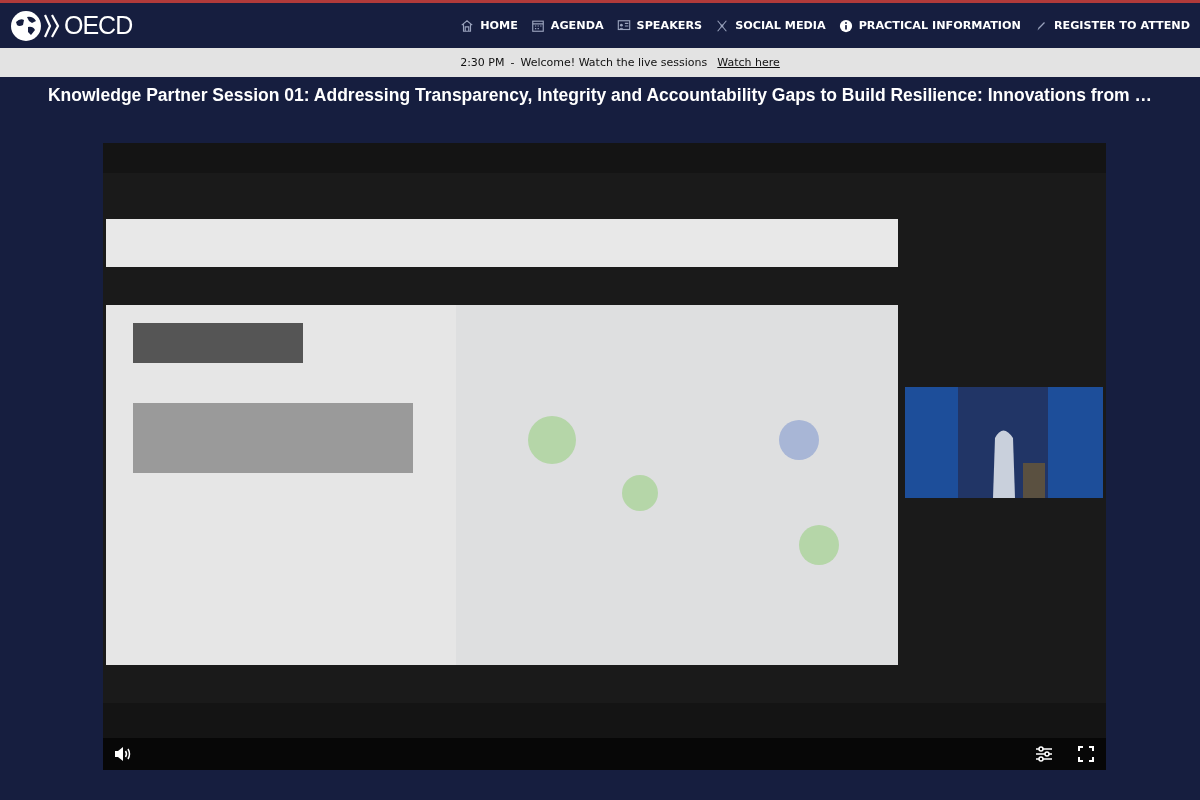 This screenshot has width=1200, height=800. I want to click on nav-link: PRACTICAL INFORMATION, so click(929, 25).